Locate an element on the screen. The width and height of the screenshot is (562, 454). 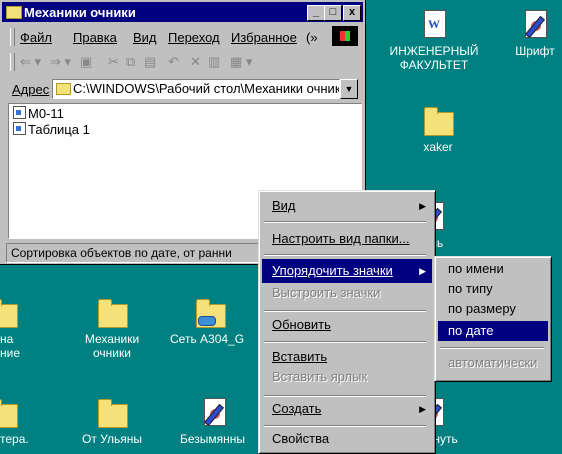
desktop-icon-label: xaker is located at coordinates (438, 147).